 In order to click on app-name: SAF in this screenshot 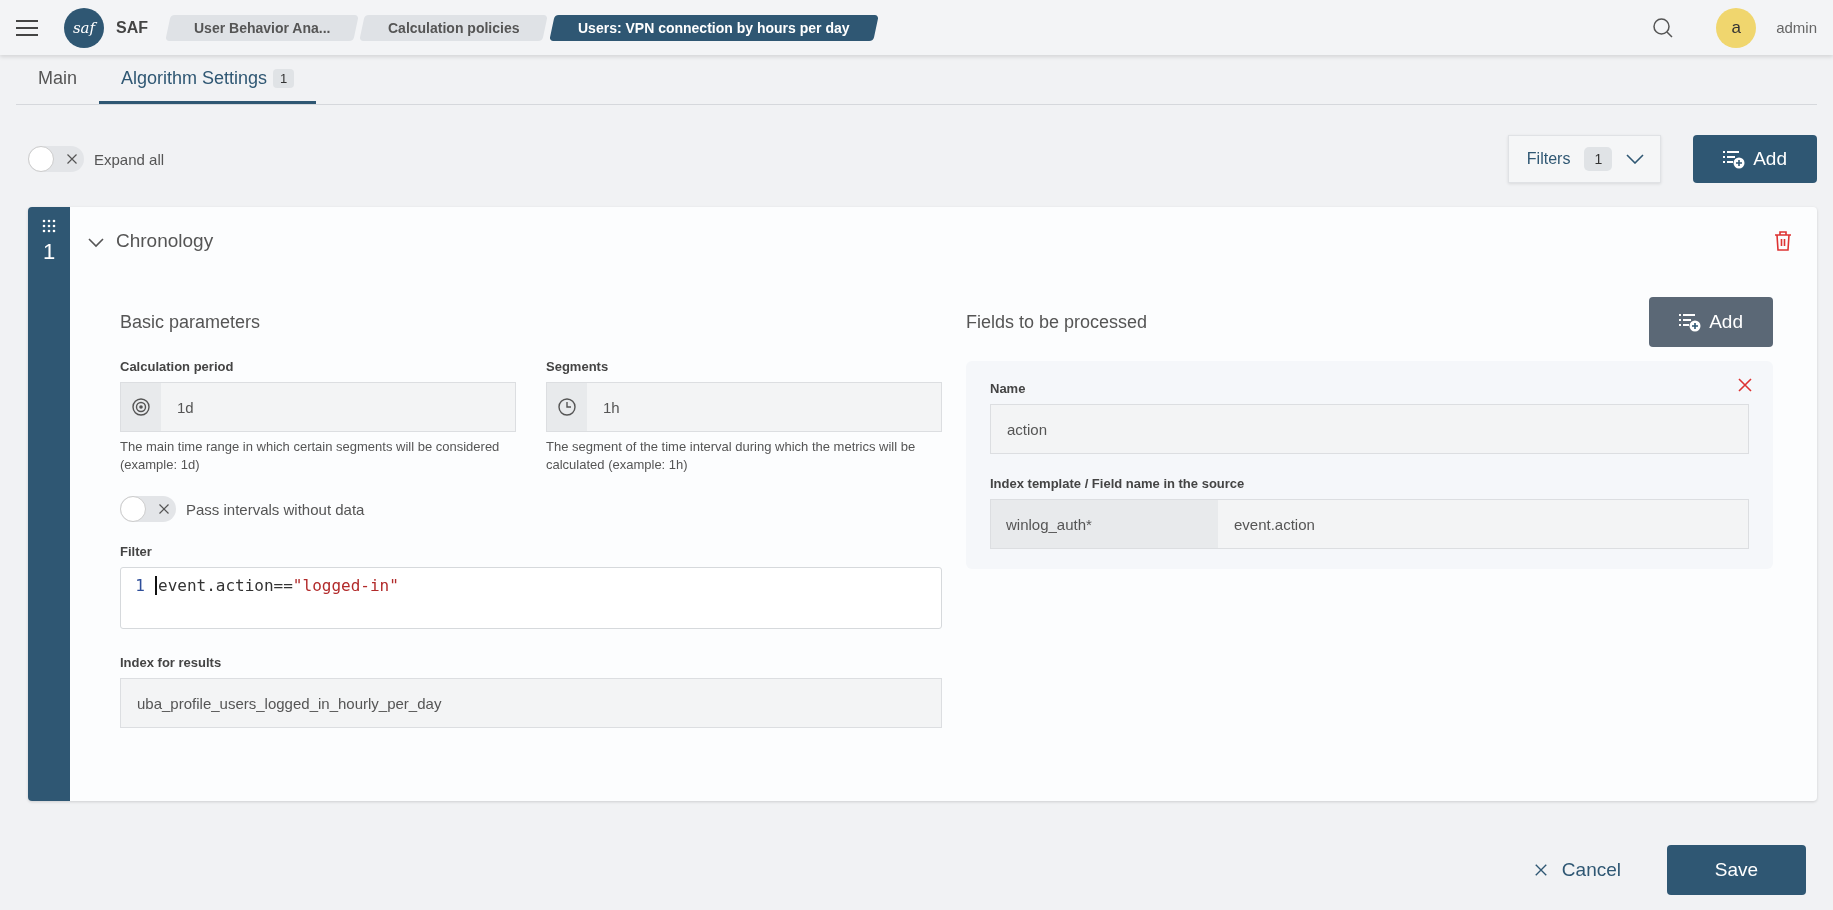, I will do `click(132, 27)`.